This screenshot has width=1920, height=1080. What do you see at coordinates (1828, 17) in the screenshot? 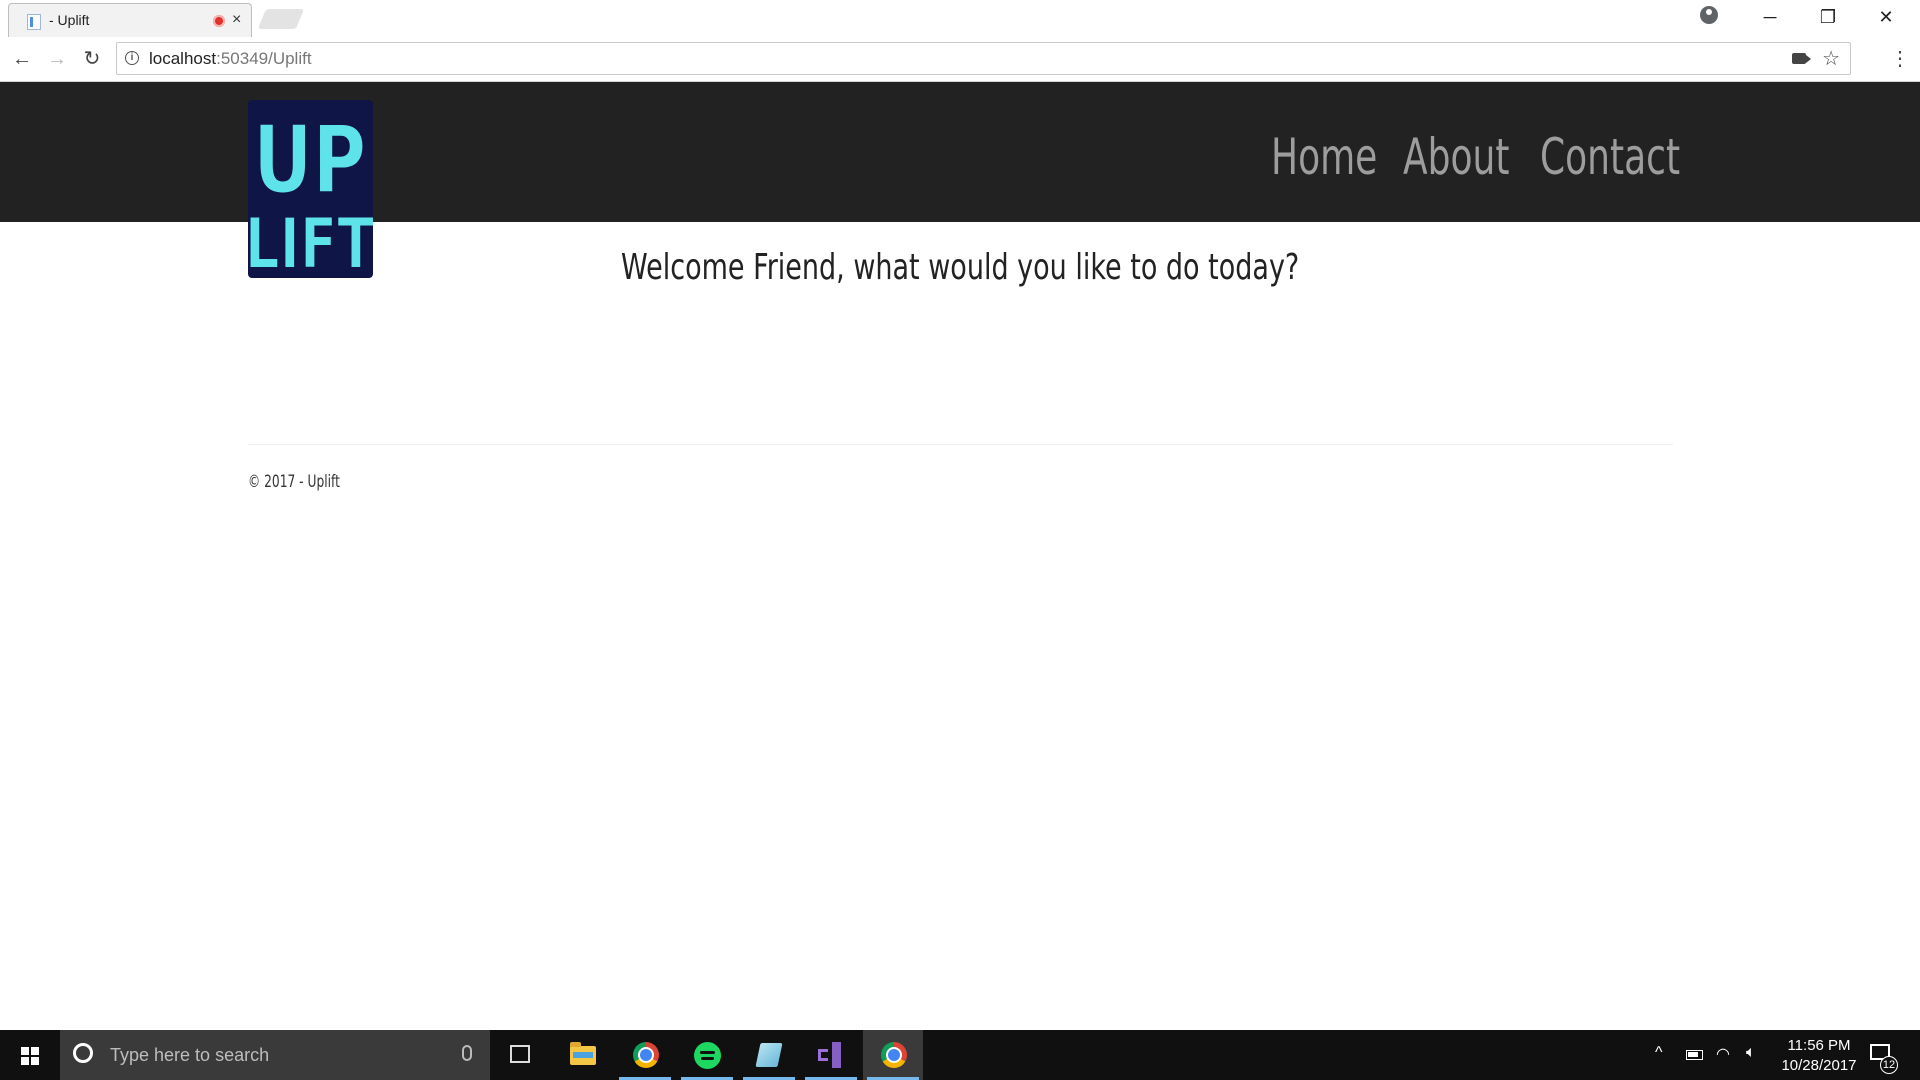
I see `restore-button: ❐` at bounding box center [1828, 17].